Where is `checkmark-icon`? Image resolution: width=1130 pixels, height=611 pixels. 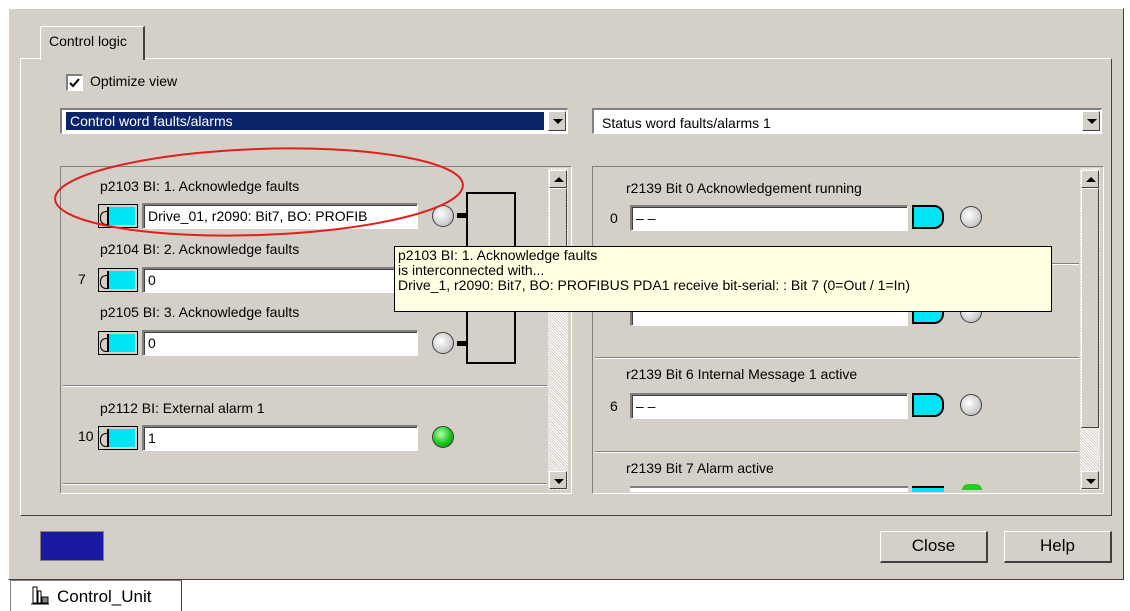
checkmark-icon is located at coordinates (74, 83).